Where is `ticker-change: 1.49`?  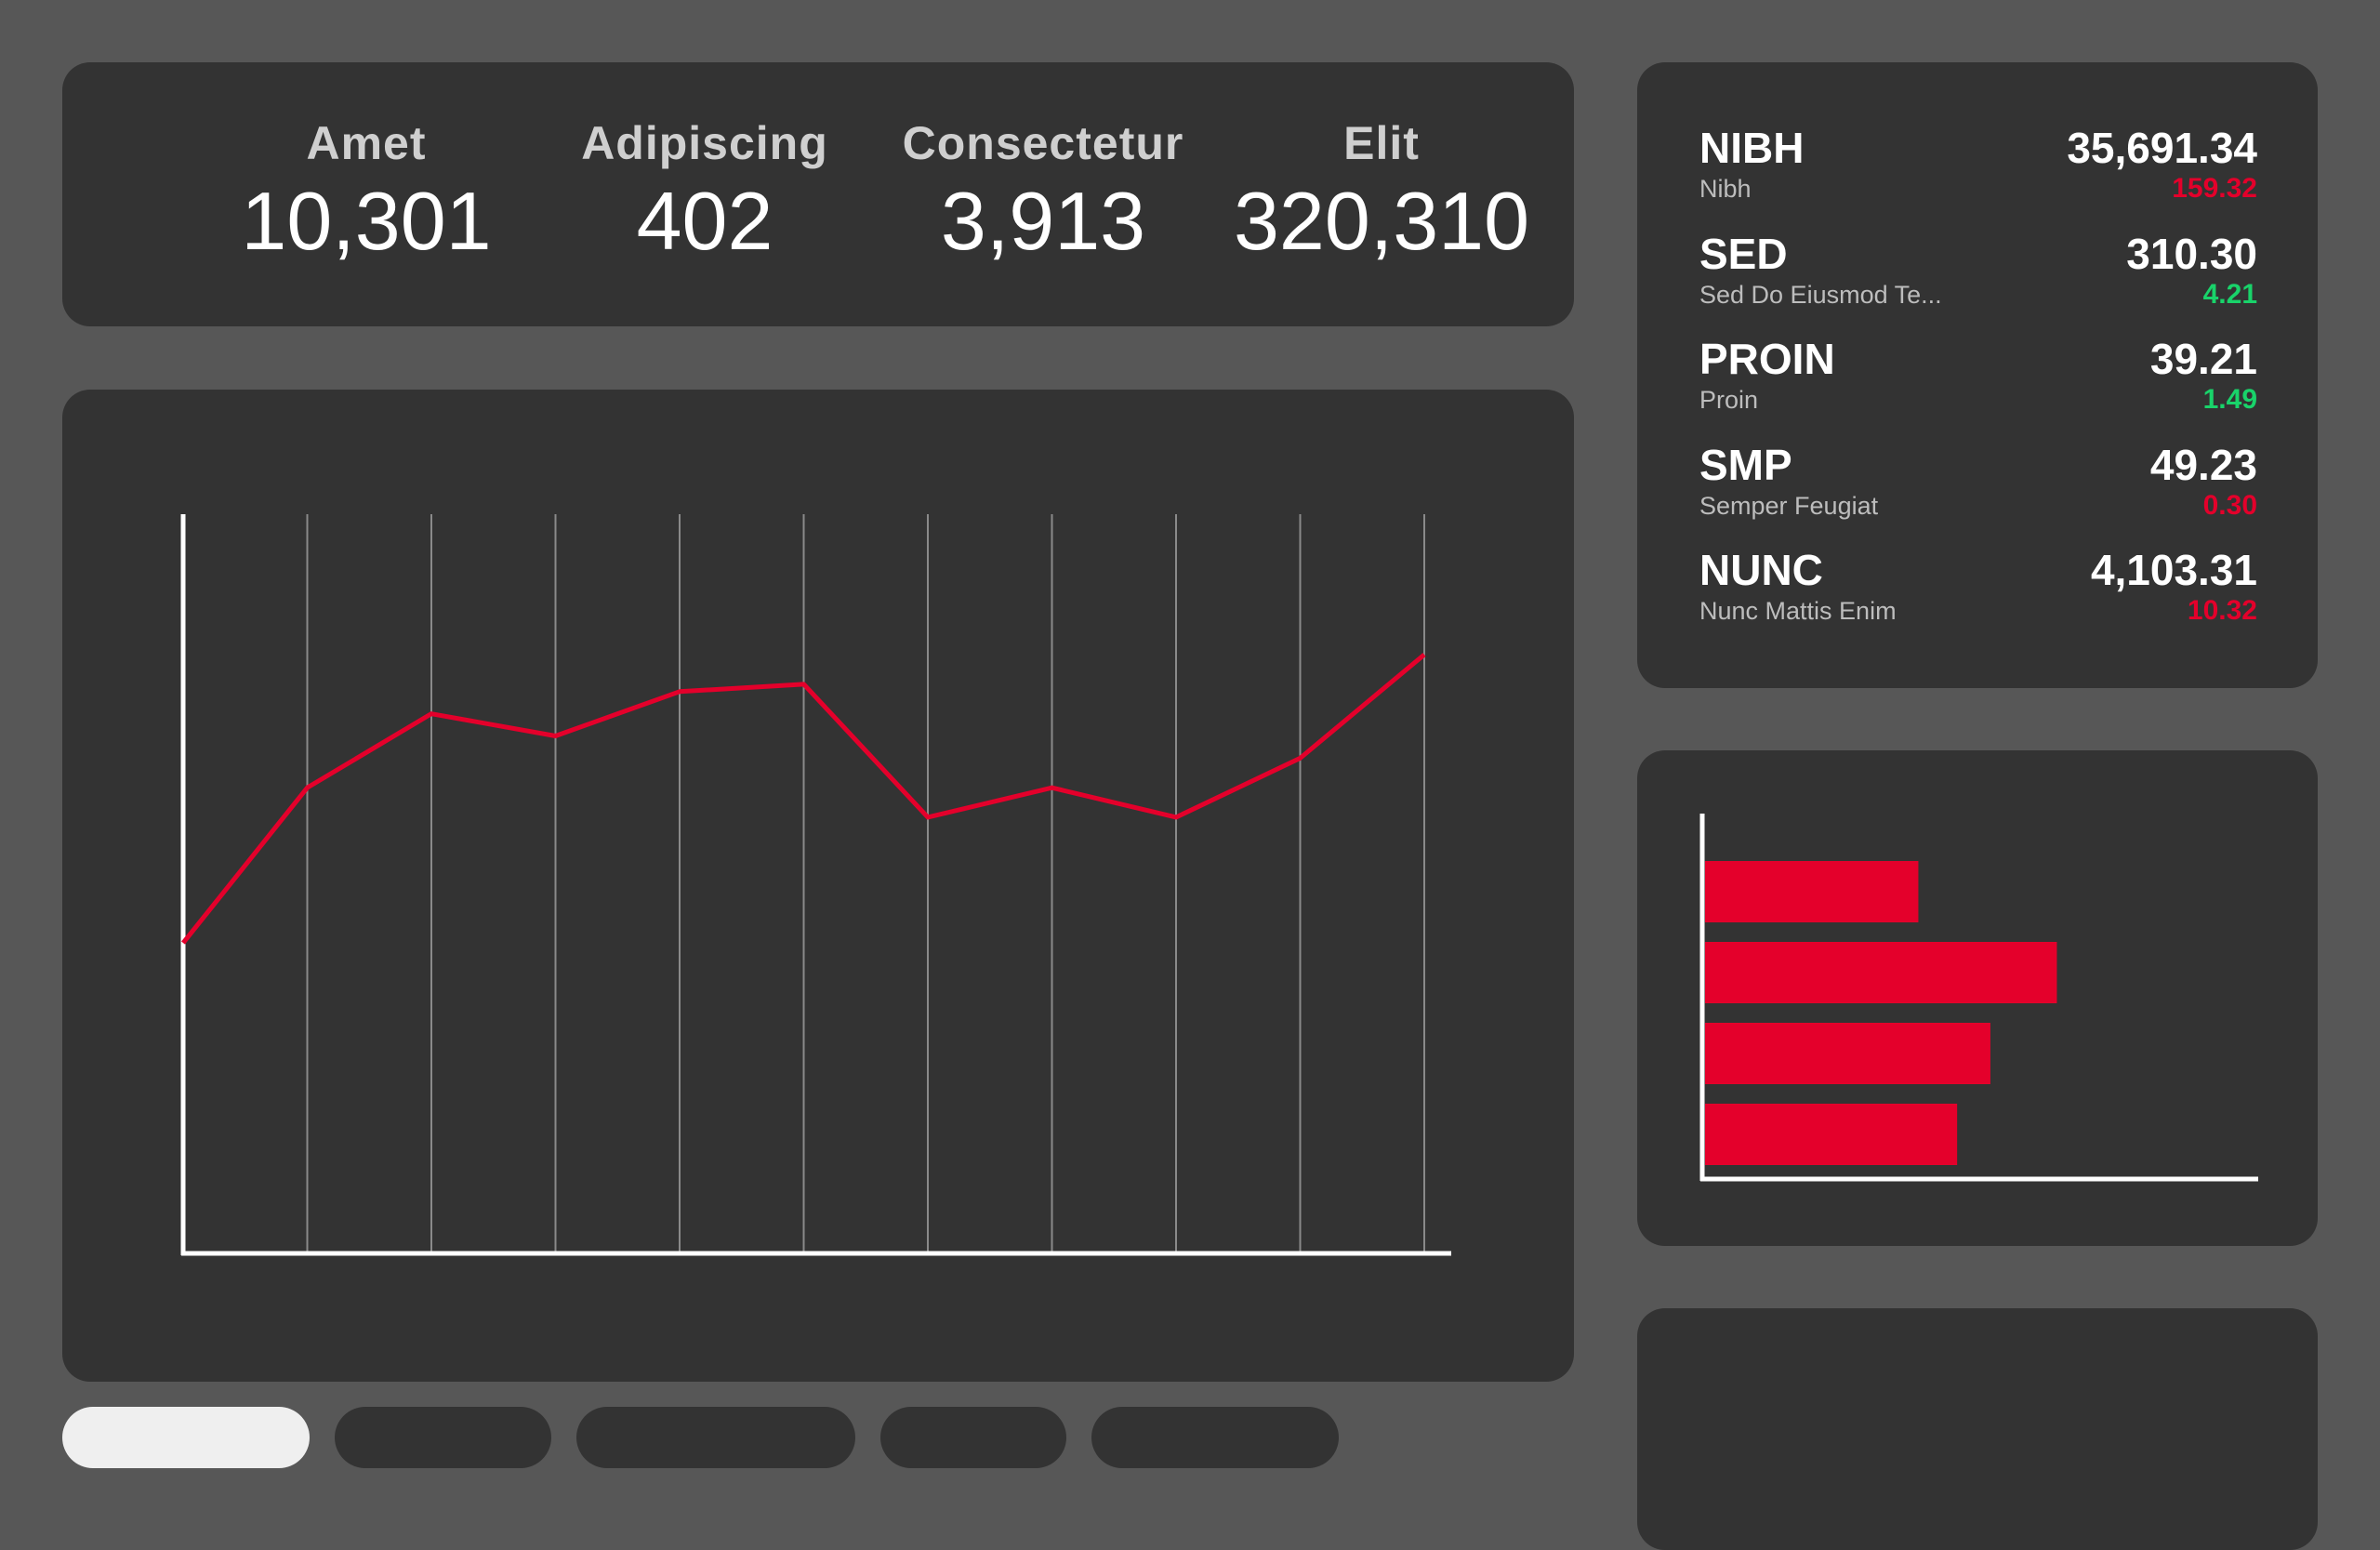 ticker-change: 1.49 is located at coordinates (2230, 400).